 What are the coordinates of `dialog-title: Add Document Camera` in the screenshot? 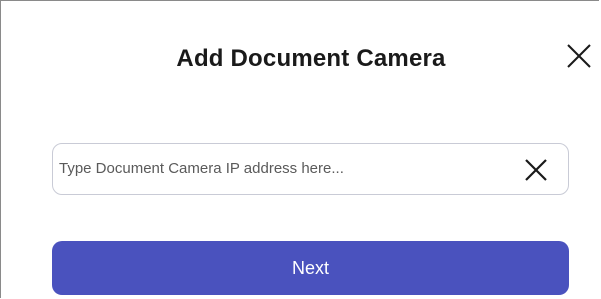 It's located at (311, 58).